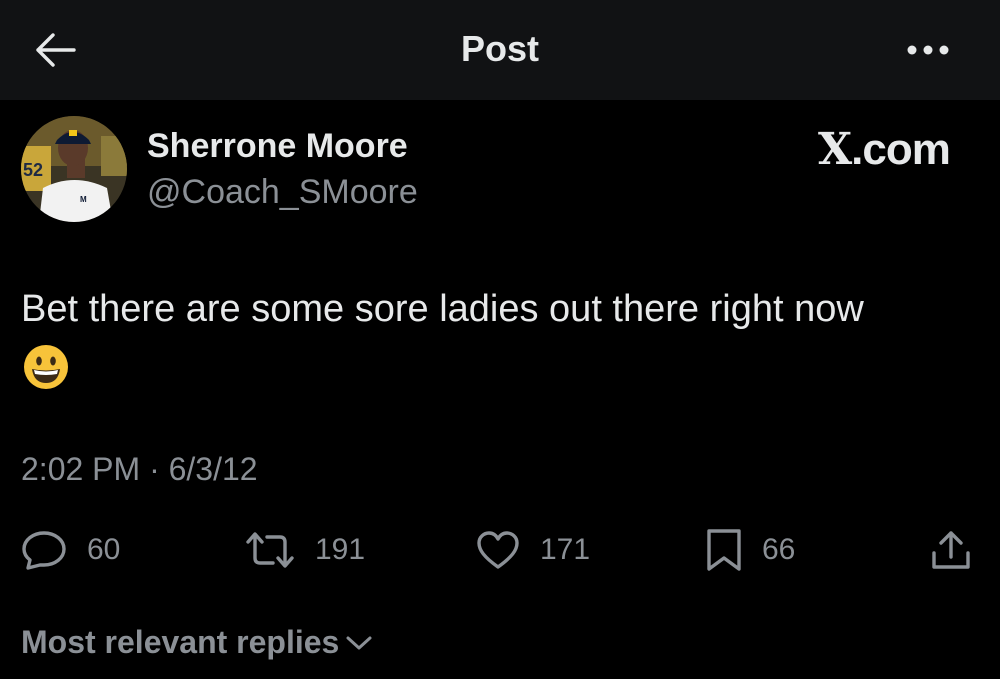 This screenshot has width=1000, height=679. I want to click on x-com-watermark: X.com, so click(884, 149).